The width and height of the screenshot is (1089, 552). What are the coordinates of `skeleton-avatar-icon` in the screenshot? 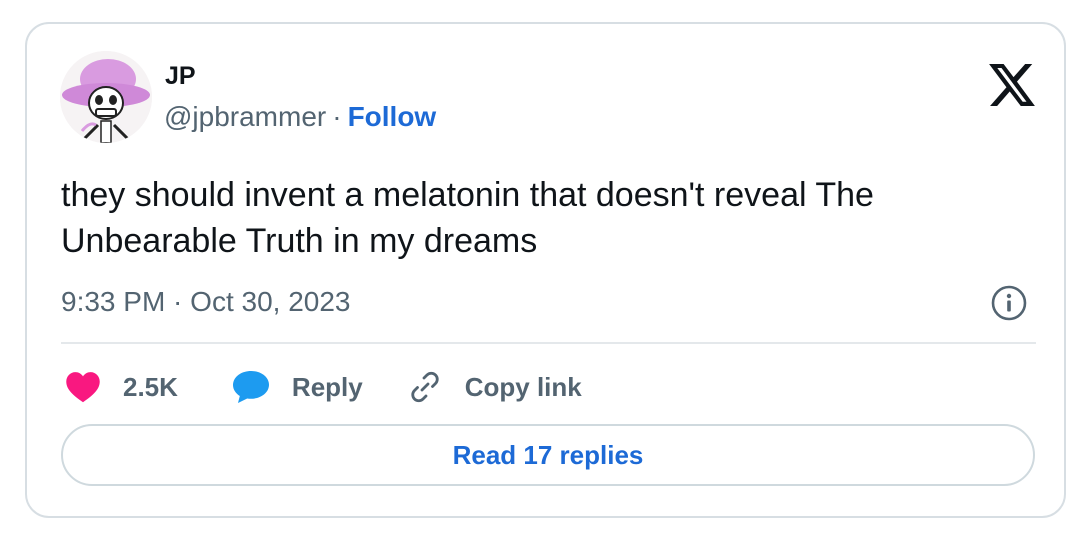 It's located at (106, 97).